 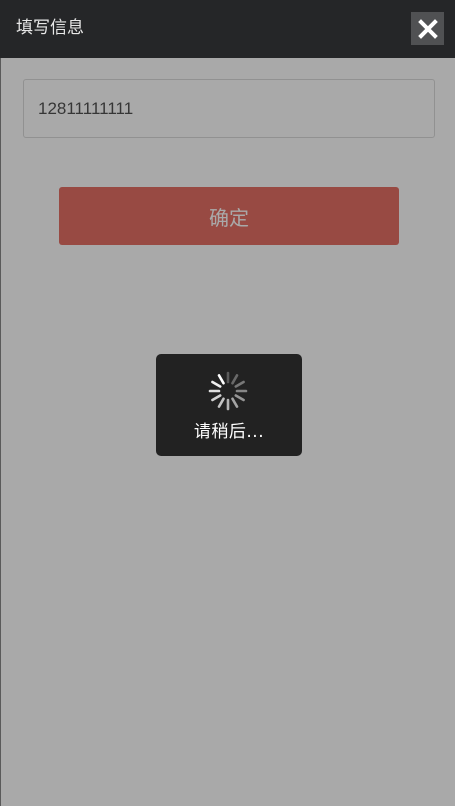 I want to click on divider, so click(x=0, y=432).